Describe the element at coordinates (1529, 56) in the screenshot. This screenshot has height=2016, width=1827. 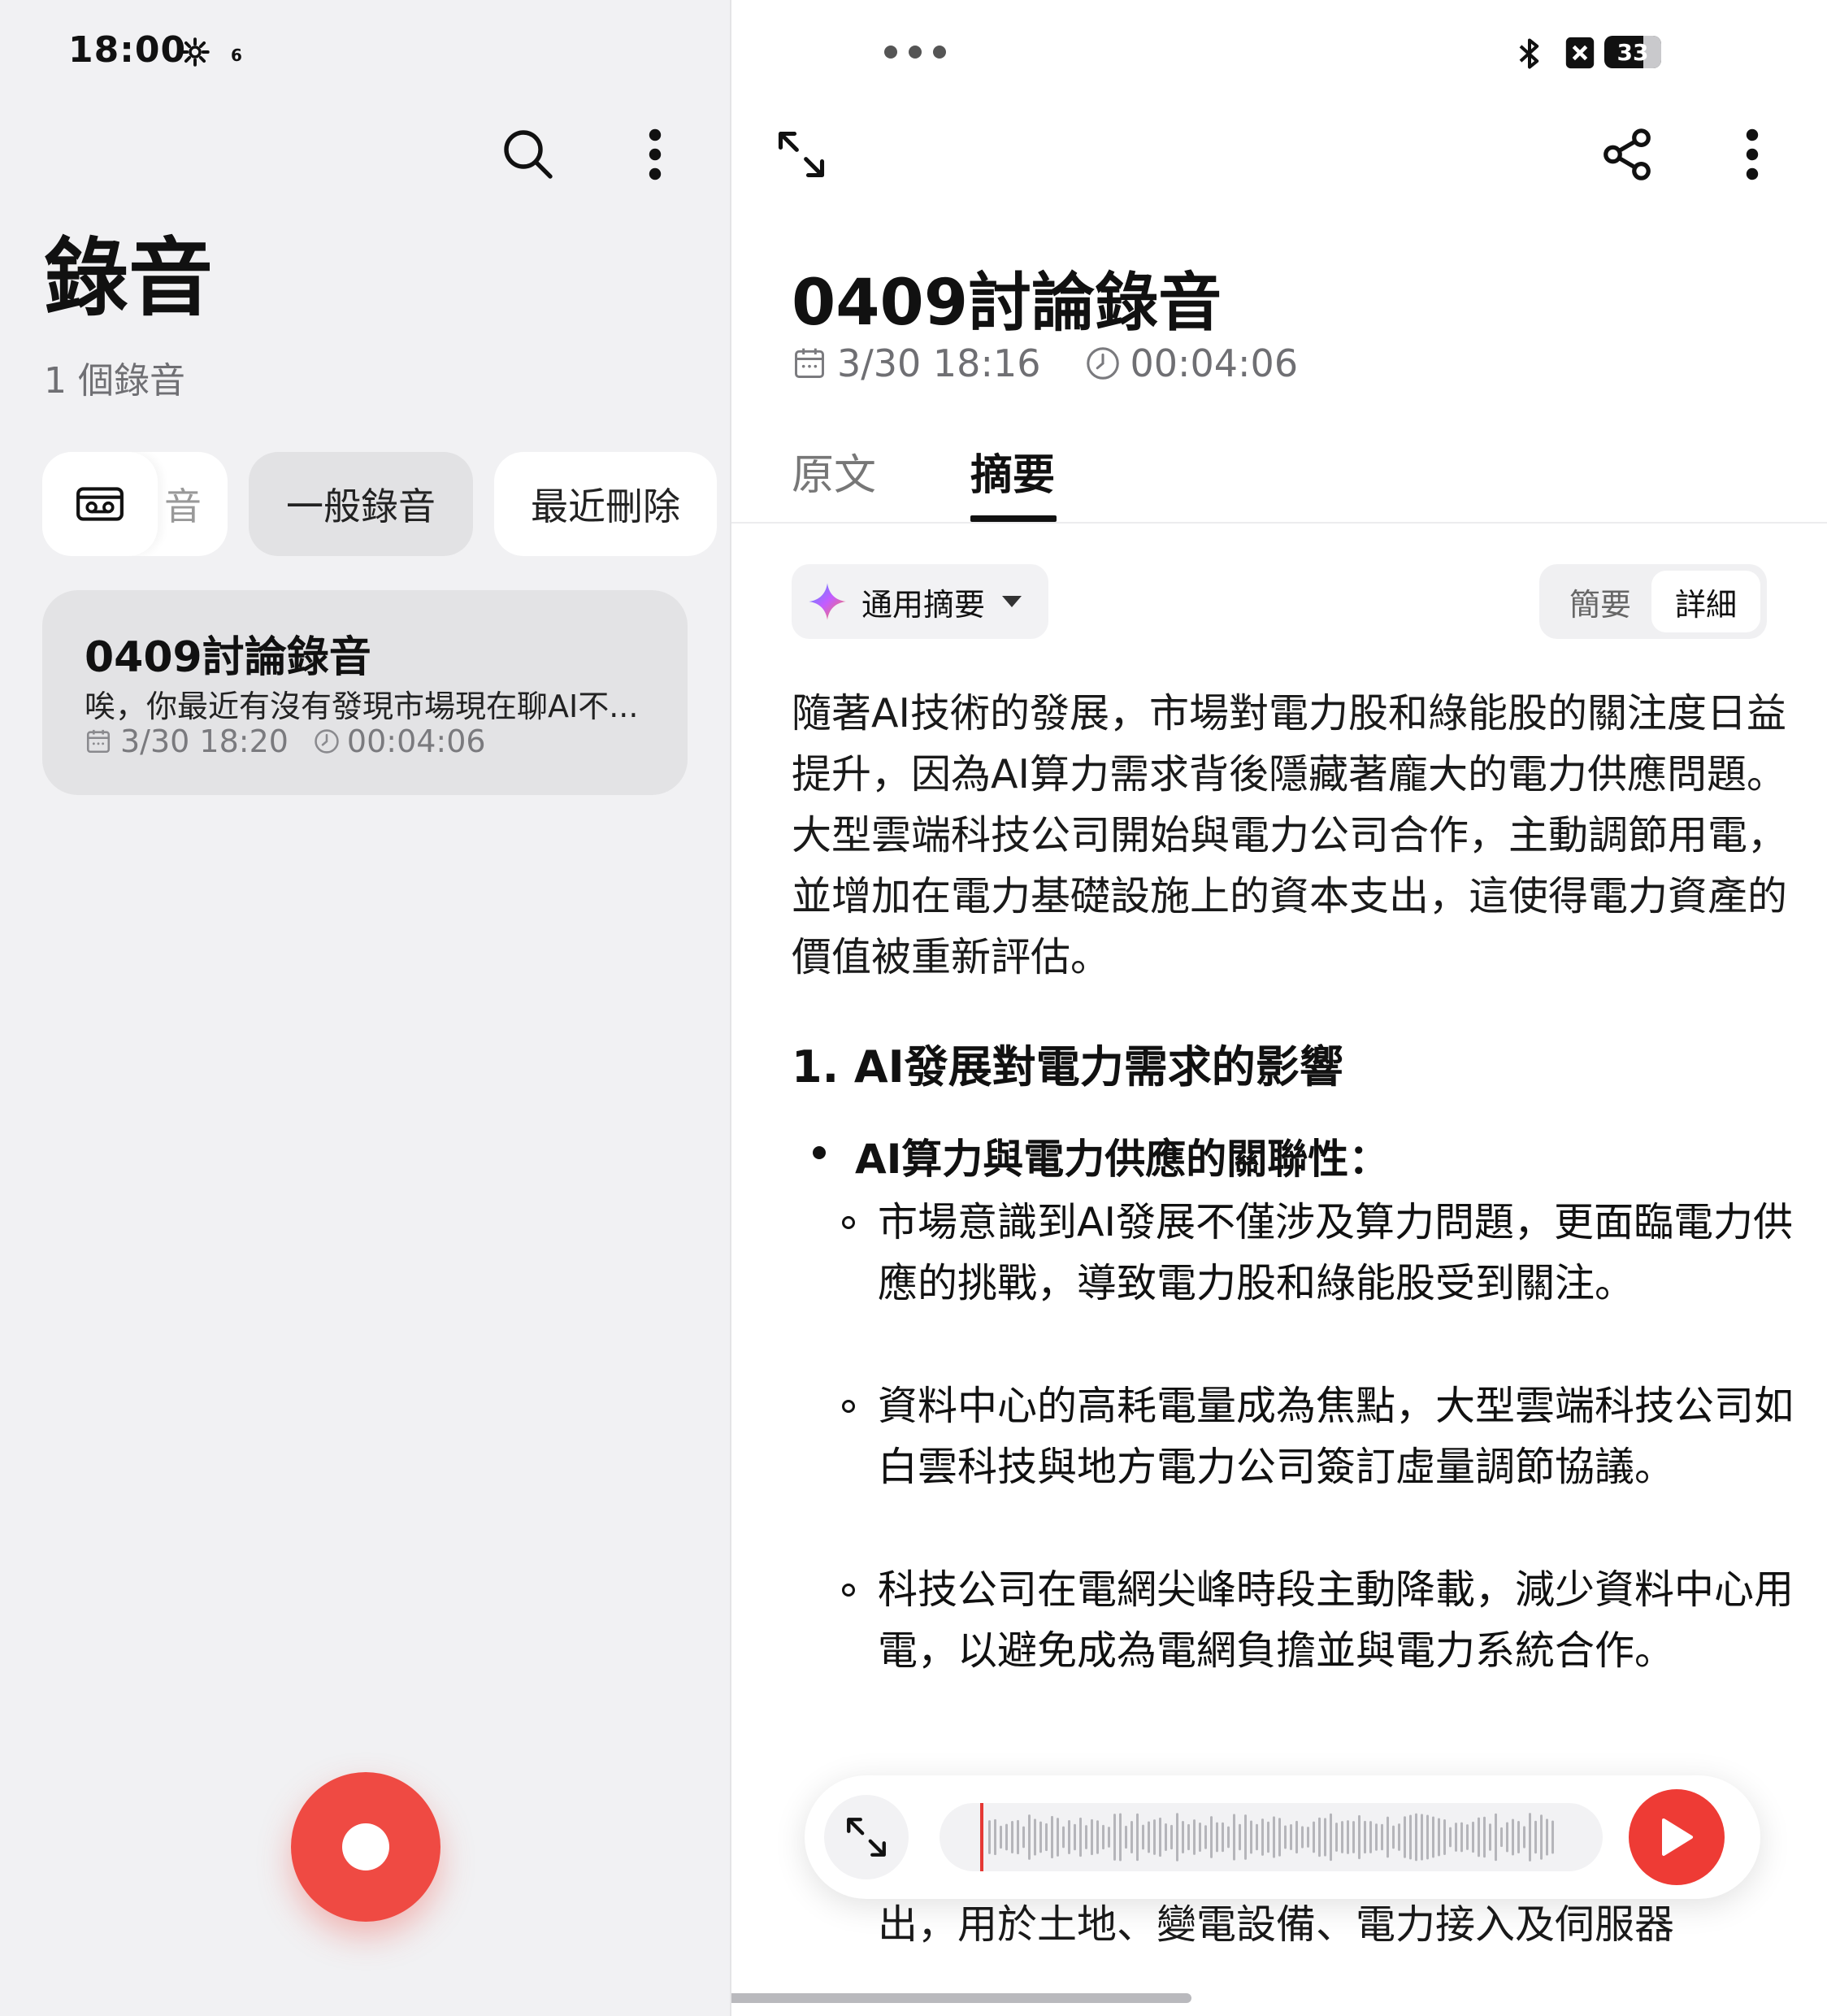
I see `bluetooth-status-icon` at that location.